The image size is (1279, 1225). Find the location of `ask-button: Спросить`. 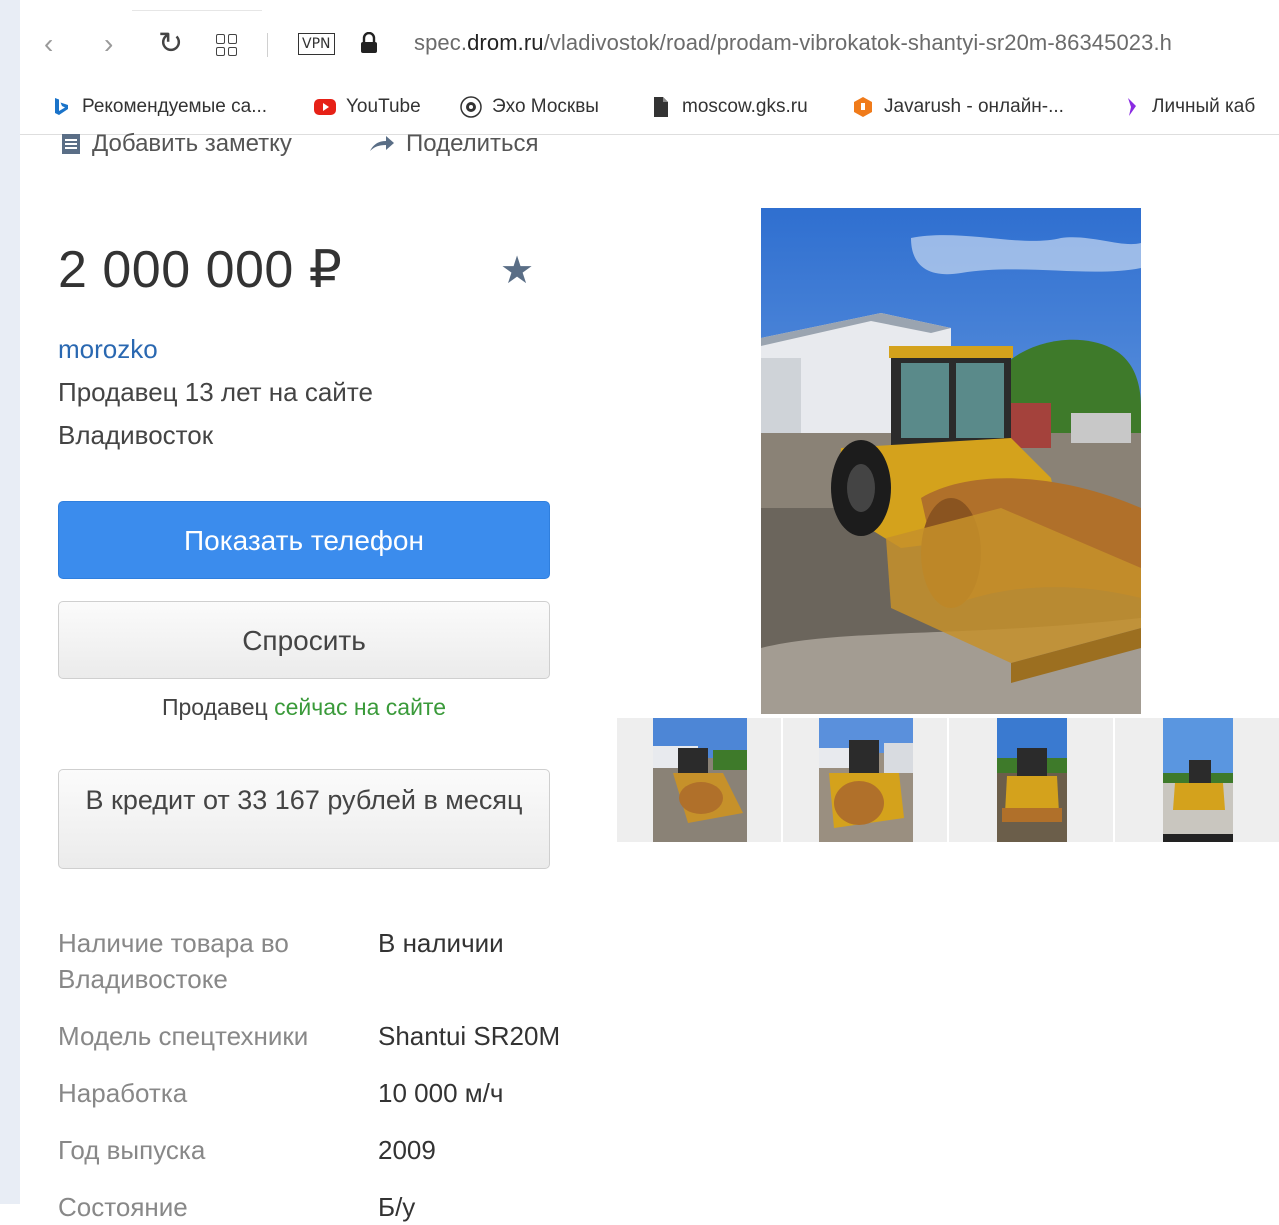

ask-button: Спросить is located at coordinates (304, 640).